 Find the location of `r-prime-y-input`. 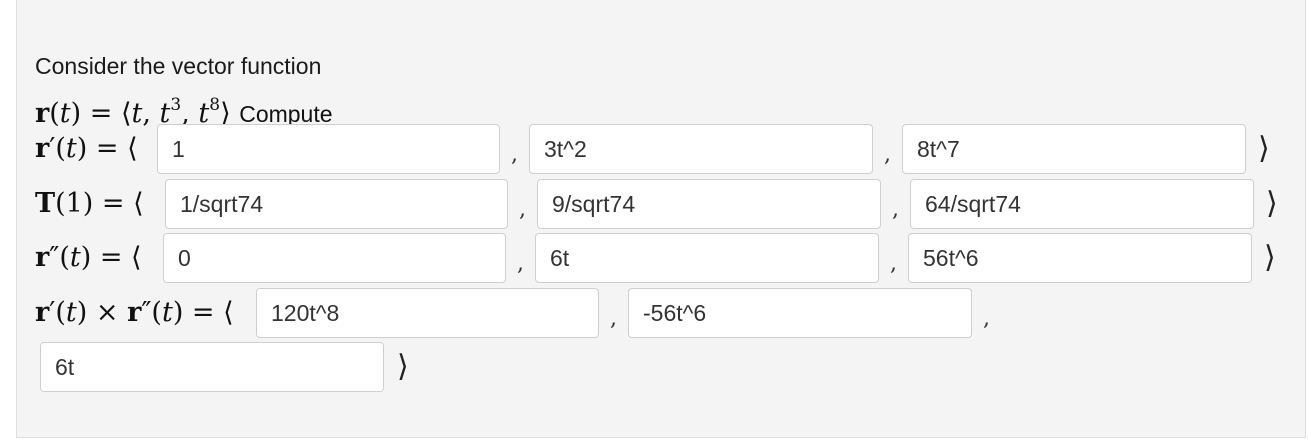

r-prime-y-input is located at coordinates (701, 149).